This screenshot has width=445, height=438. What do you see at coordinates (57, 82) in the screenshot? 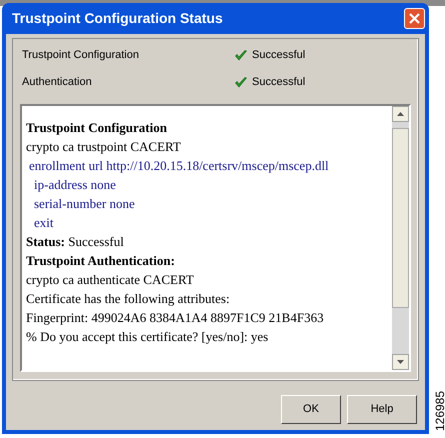
I see `status-label: Authentication` at bounding box center [57, 82].